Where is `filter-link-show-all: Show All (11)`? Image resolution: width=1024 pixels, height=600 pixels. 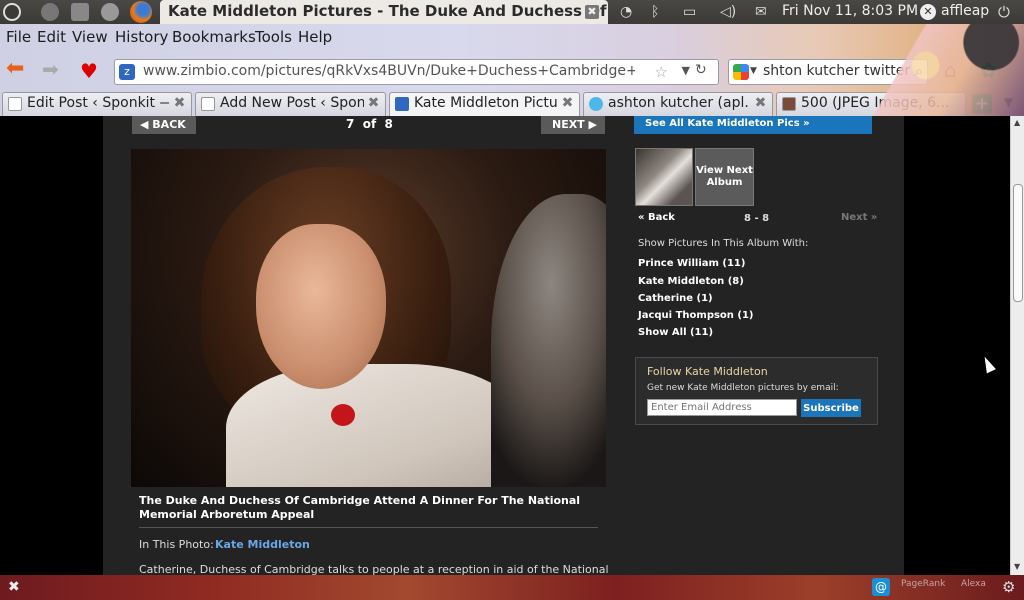
filter-link-show-all: Show All (11) is located at coordinates (675, 332).